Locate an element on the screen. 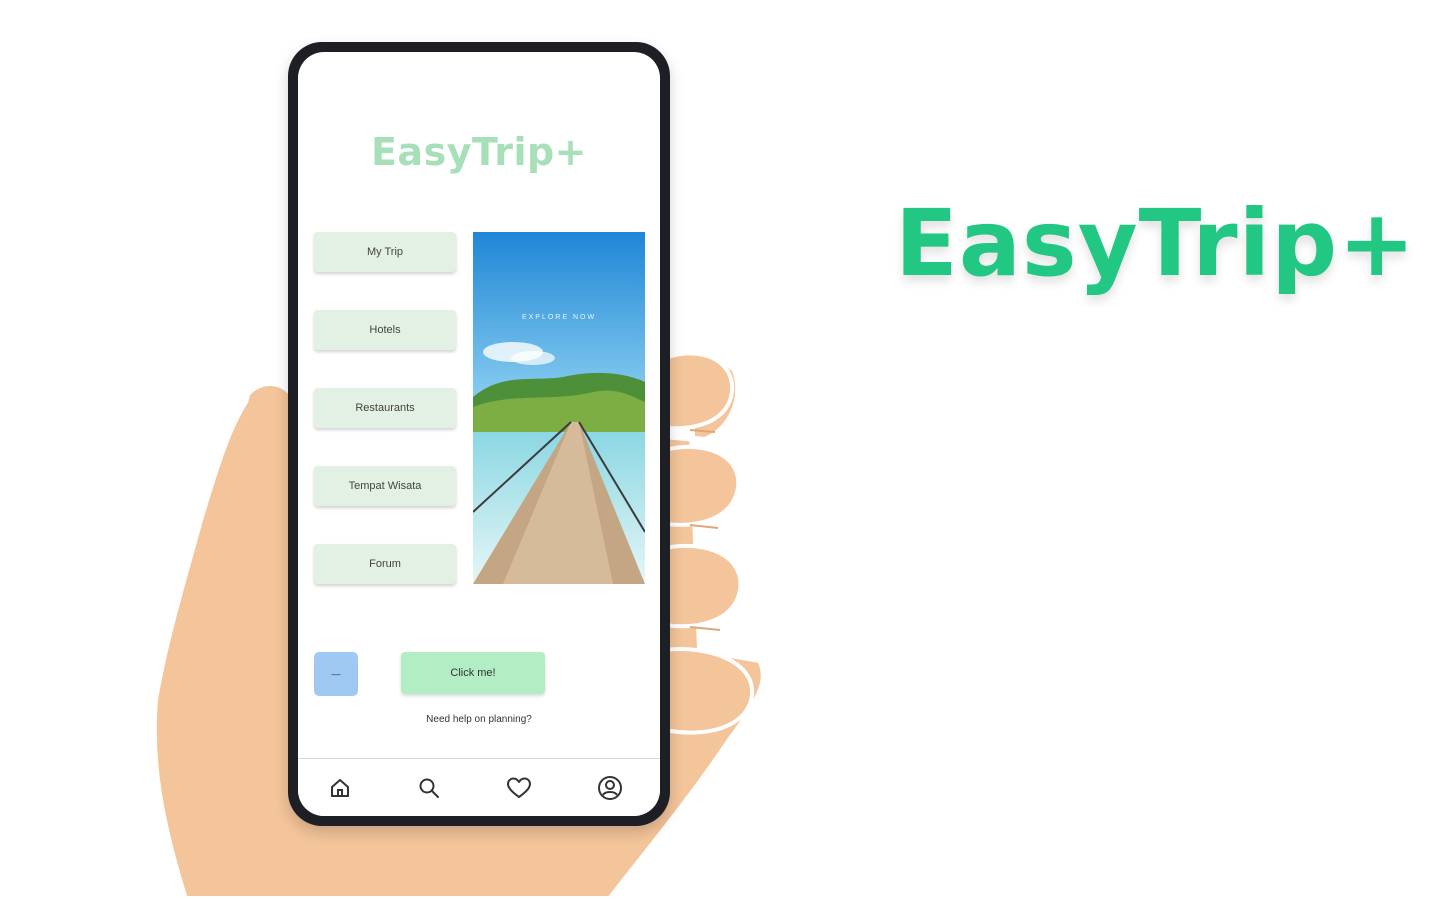  menu-button-restaurants: Restaurants is located at coordinates (385, 408).